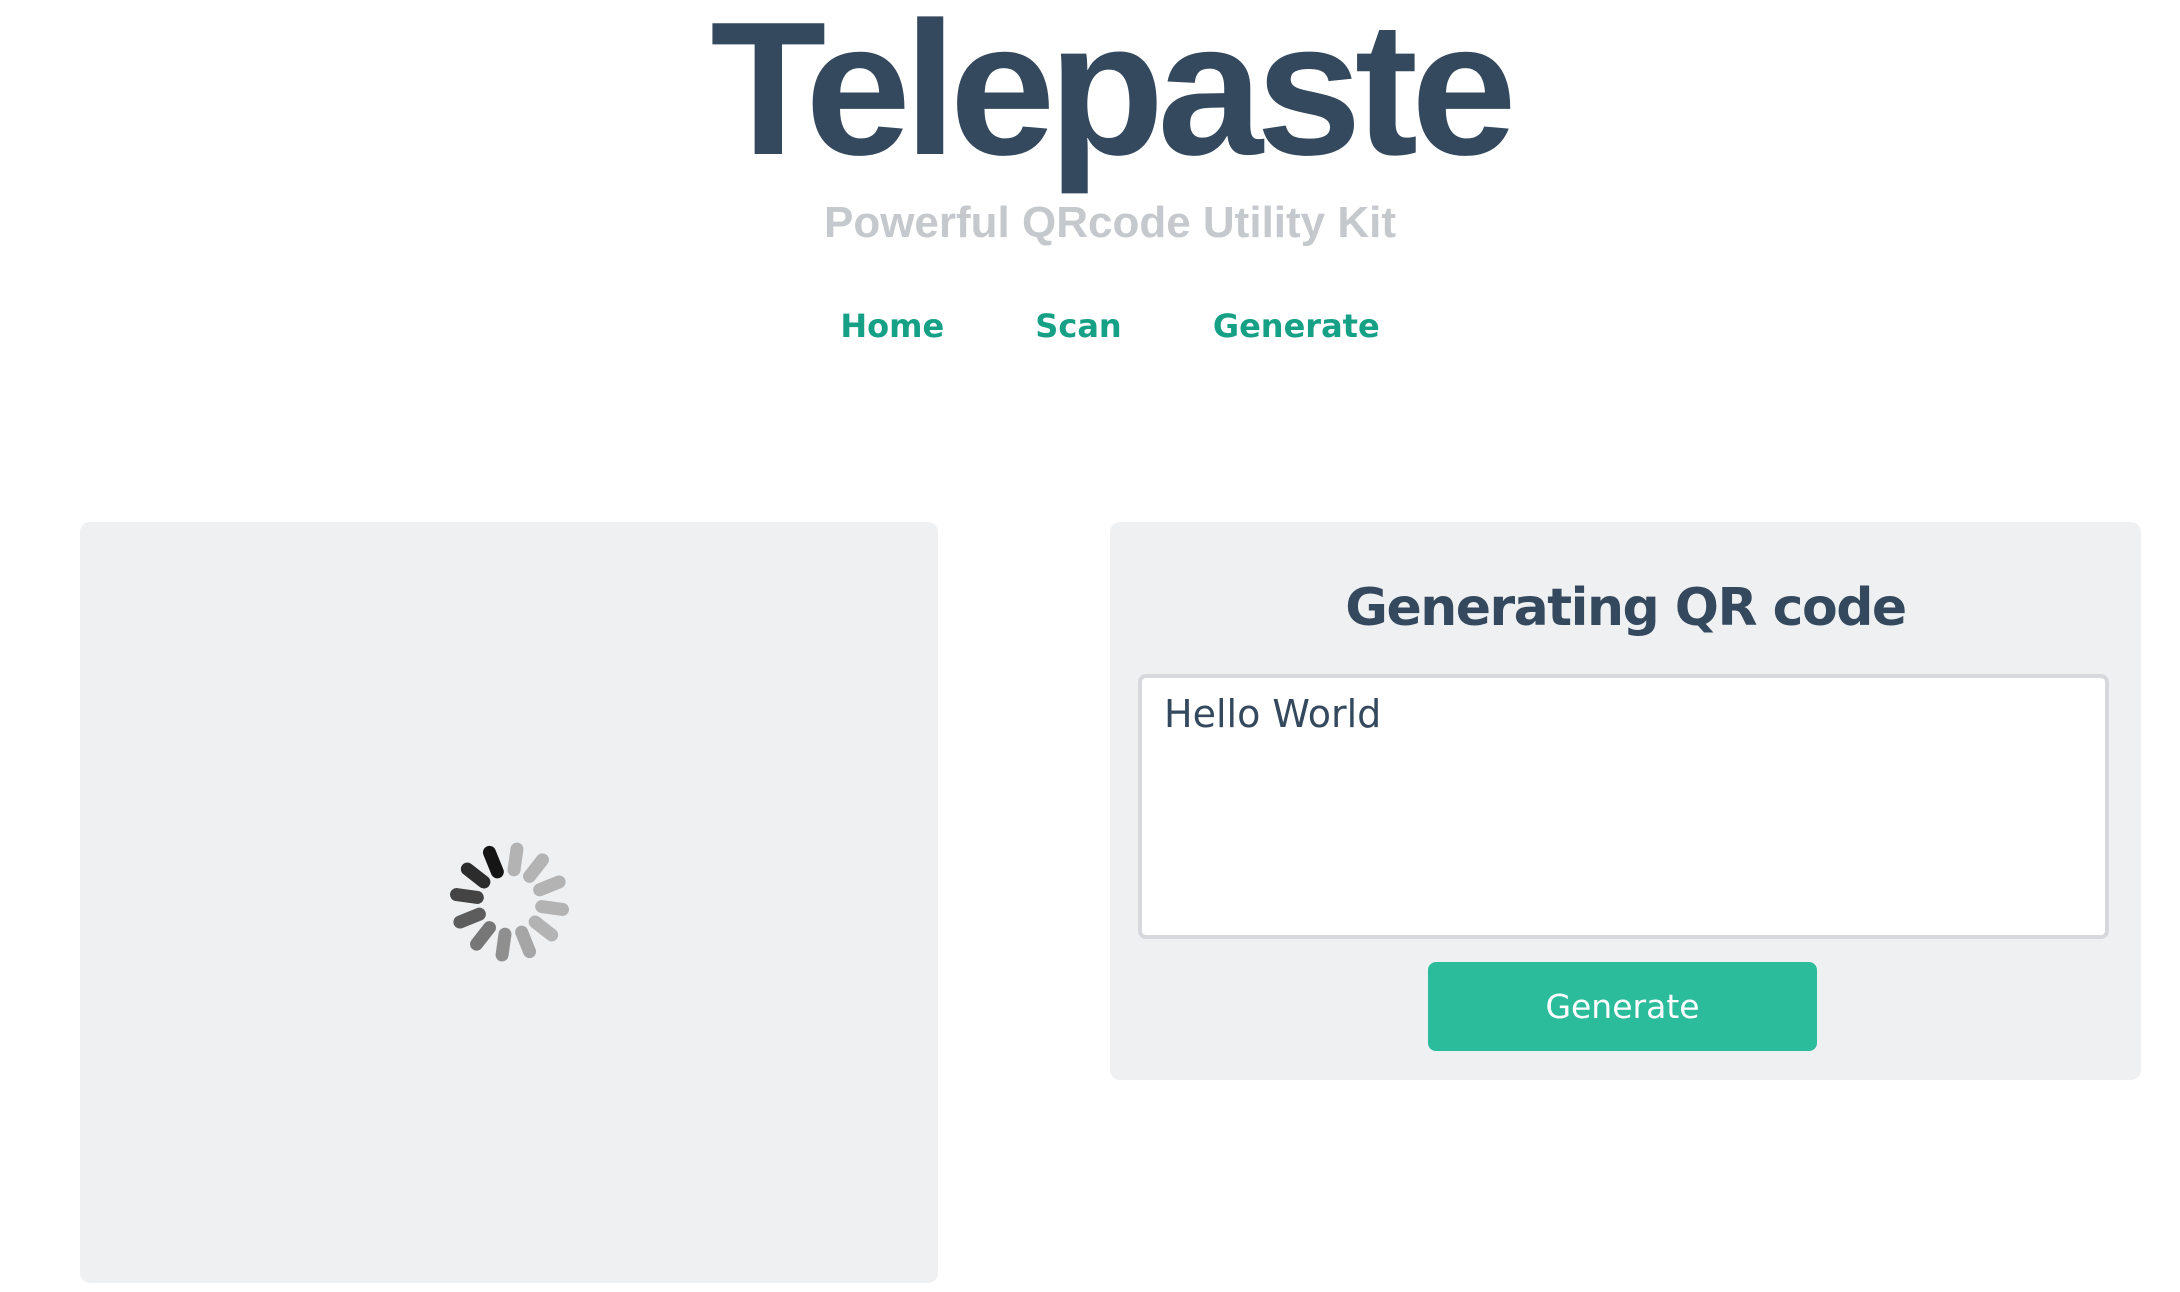 This screenshot has width=2180, height=1292. I want to click on panel-title: Generating QR code, so click(1626, 608).